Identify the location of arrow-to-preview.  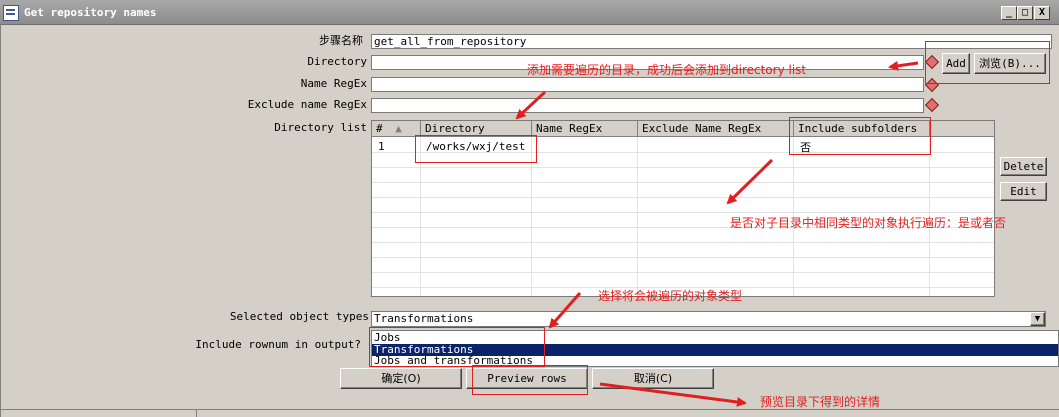
(673, 394).